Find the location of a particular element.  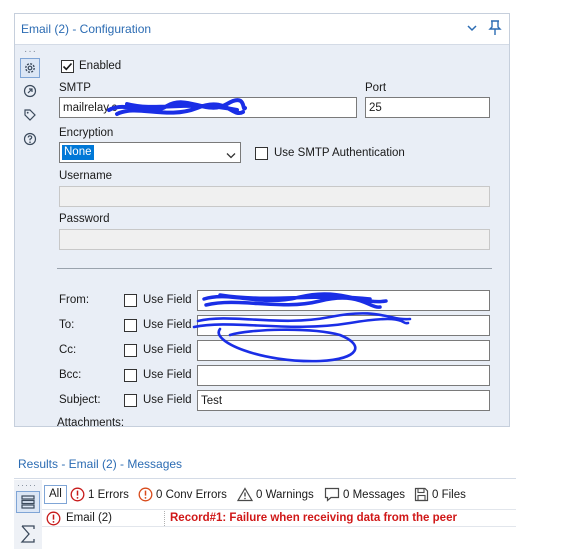

username-label: Username is located at coordinates (86, 176).